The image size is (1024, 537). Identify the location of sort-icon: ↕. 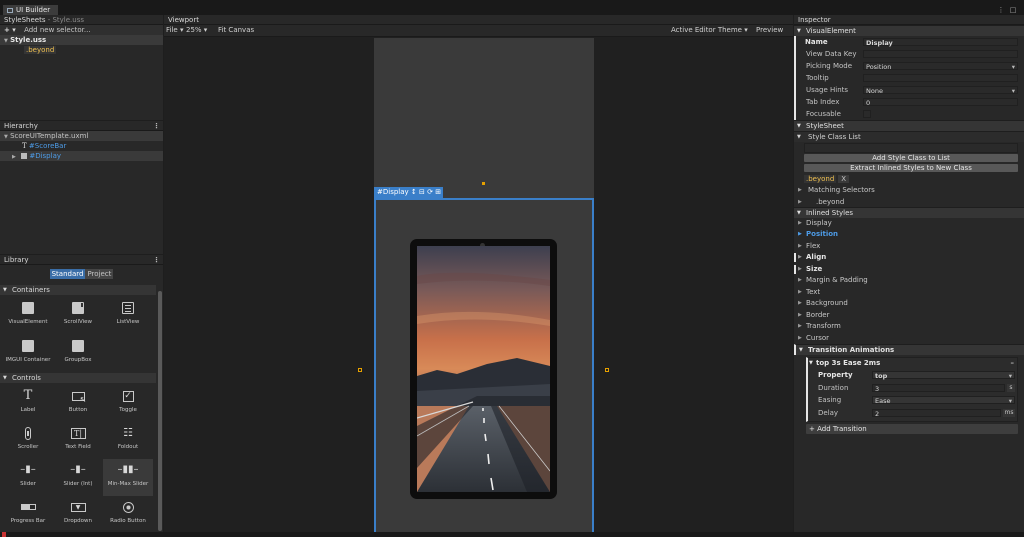
(414, 192).